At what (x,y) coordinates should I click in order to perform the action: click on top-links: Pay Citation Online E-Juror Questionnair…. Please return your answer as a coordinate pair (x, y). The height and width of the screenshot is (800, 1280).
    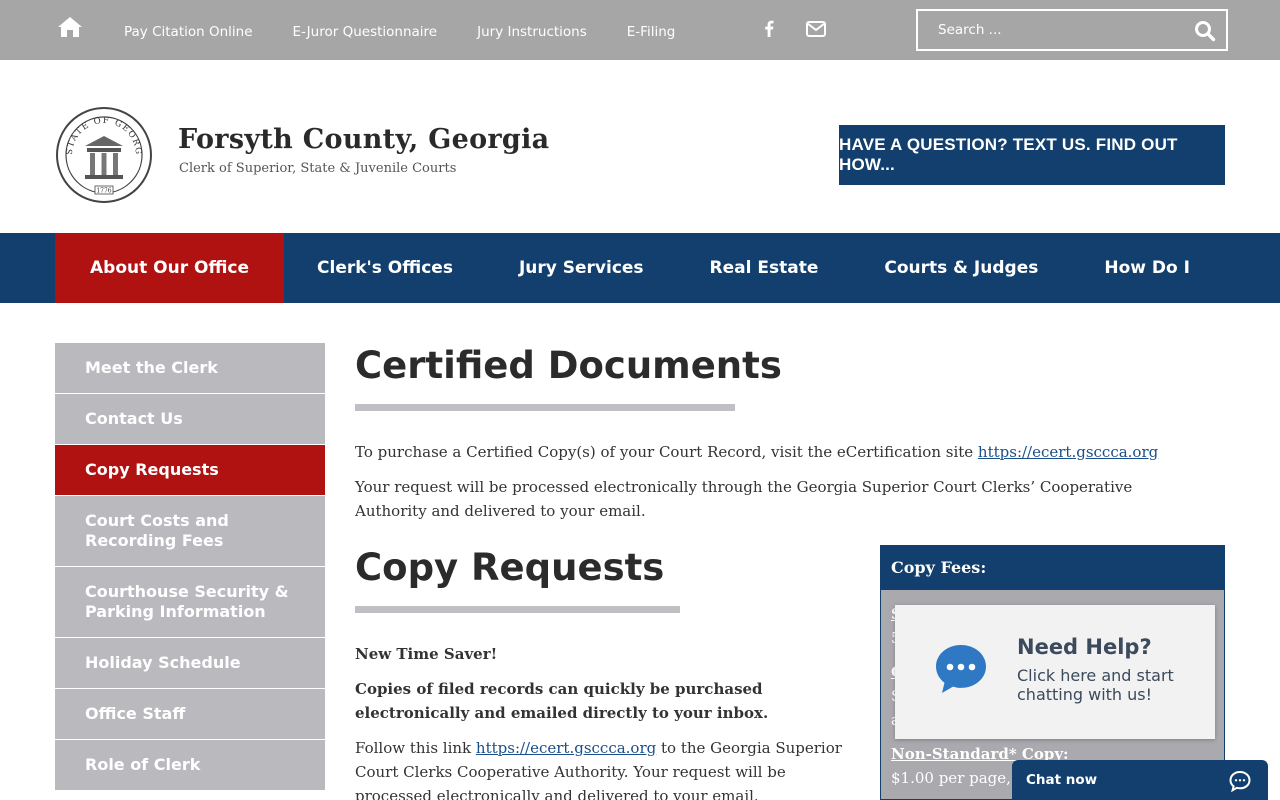
    Looking at the image, I should click on (399, 30).